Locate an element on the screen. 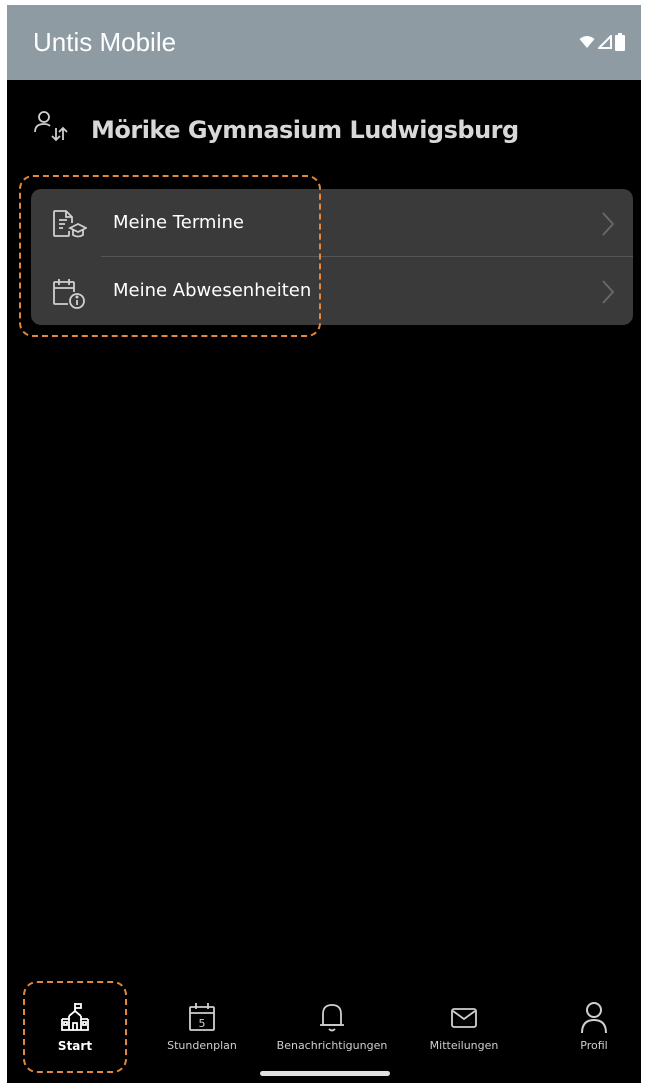  nav-mitteilungen: Mitteilungen is located at coordinates (464, 1035).